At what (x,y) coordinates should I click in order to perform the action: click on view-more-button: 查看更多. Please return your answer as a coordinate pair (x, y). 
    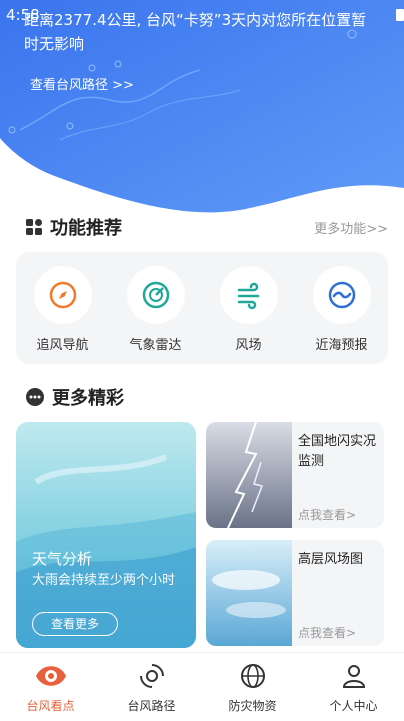
    Looking at the image, I should click on (75, 624).